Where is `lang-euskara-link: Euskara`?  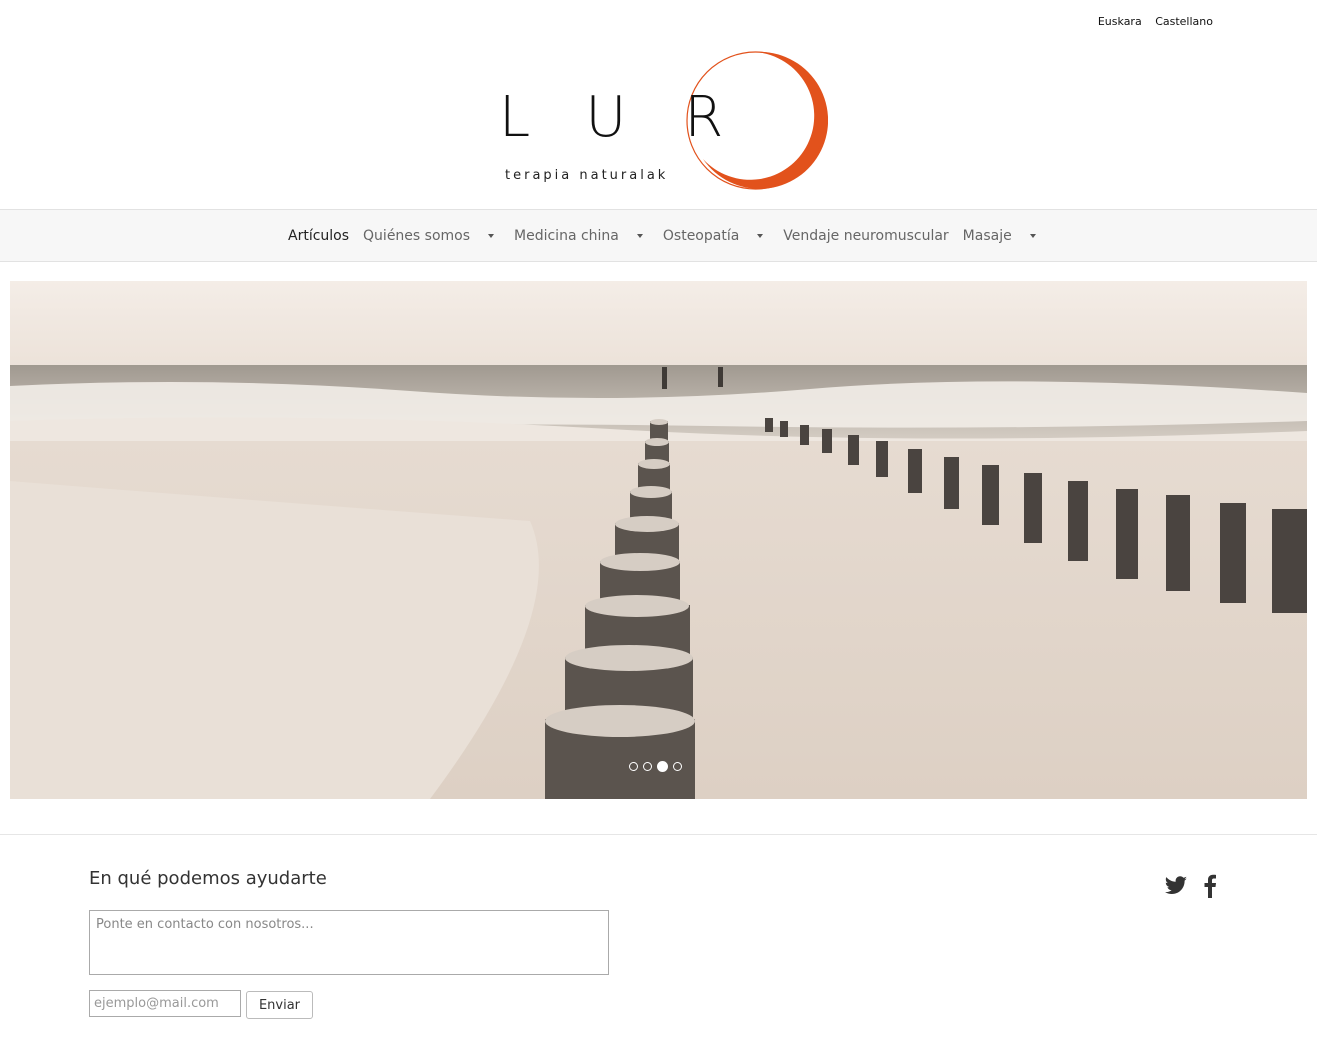 lang-euskara-link: Euskara is located at coordinates (1120, 21).